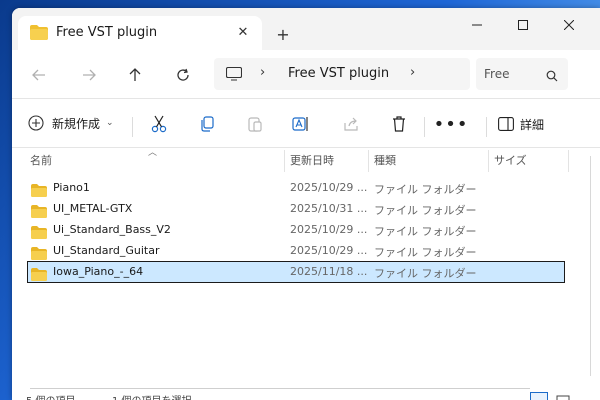 The image size is (600, 400). I want to click on details-pane-button: 詳細, so click(521, 124).